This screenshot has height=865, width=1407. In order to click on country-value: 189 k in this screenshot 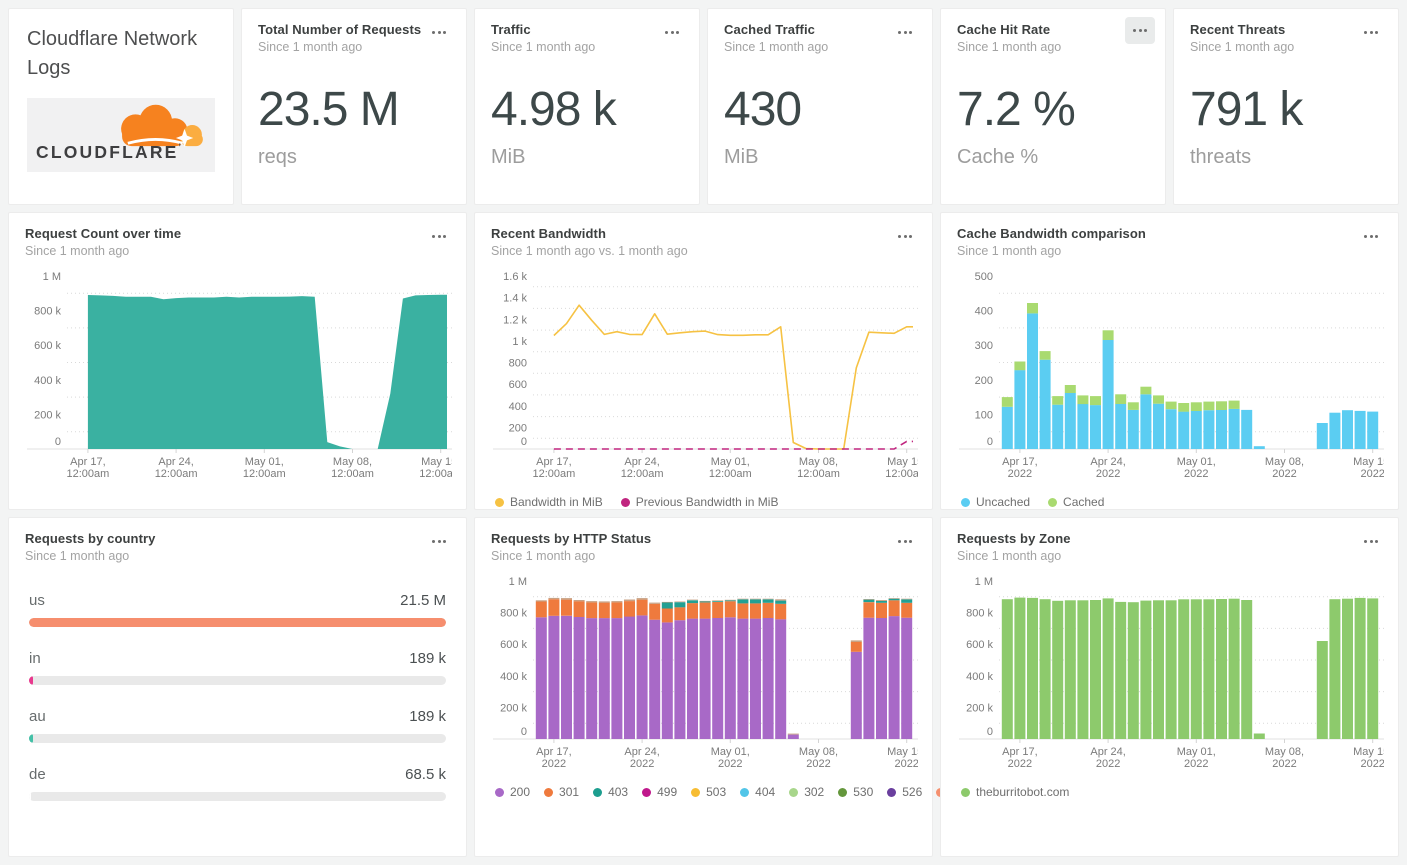, I will do `click(427, 658)`.